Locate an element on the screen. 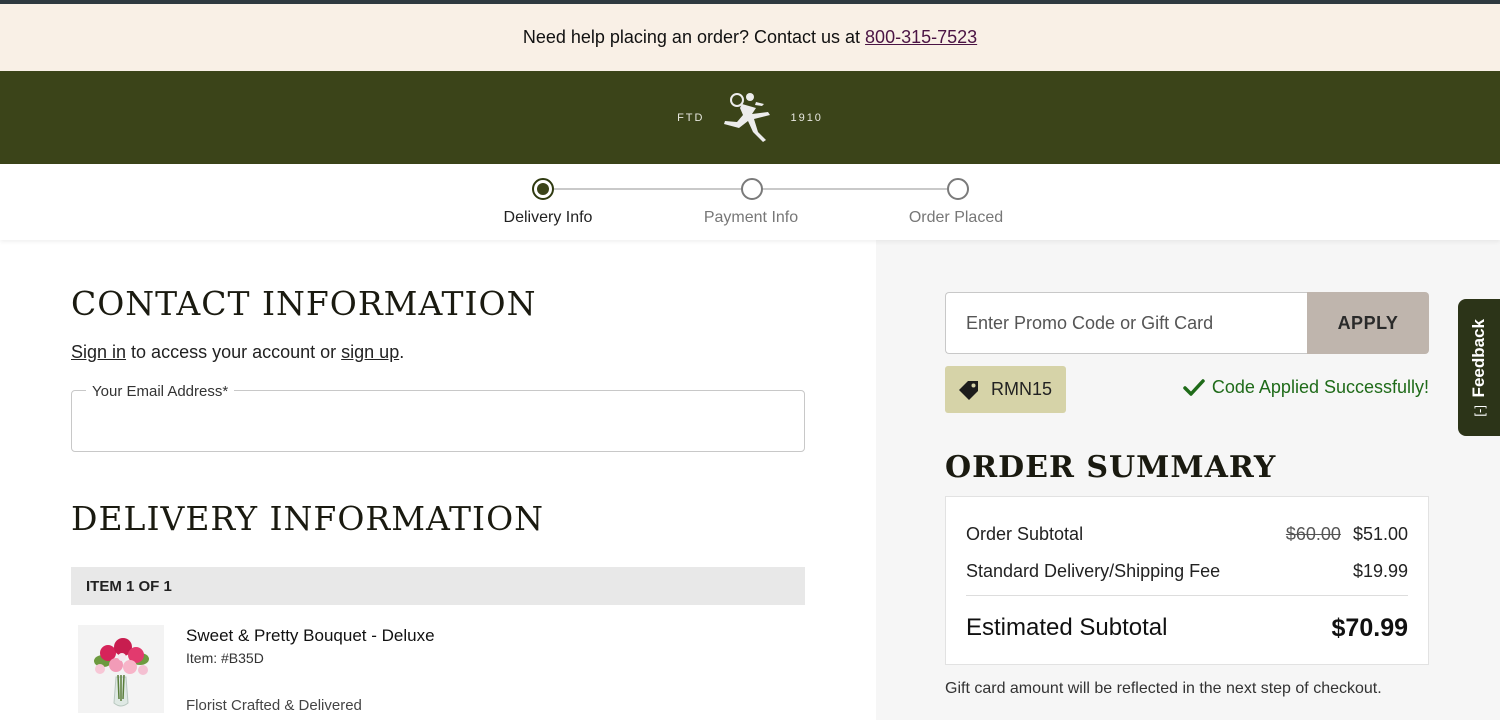  brand-bar: FTD 1910 is located at coordinates (750, 117).